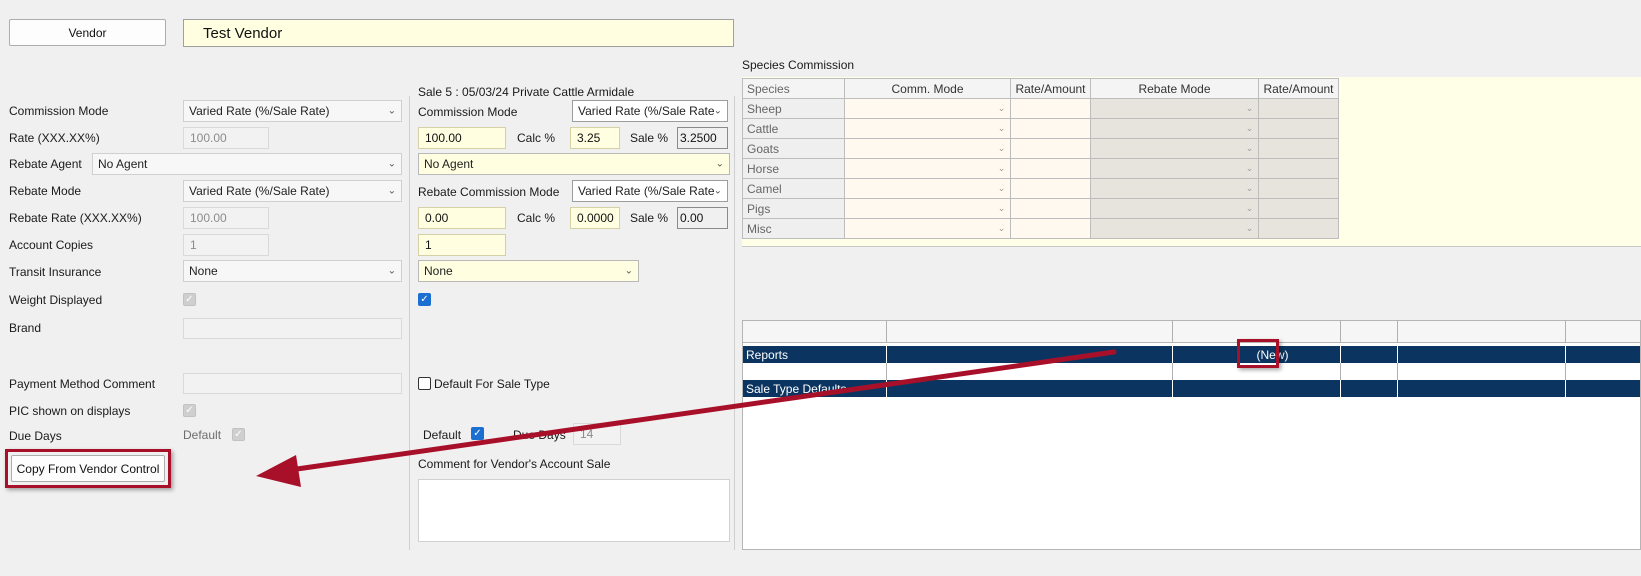 The width and height of the screenshot is (1641, 576). Describe the element at coordinates (595, 218) in the screenshot. I see `sale-rebate-calc-field: 0.0000` at that location.